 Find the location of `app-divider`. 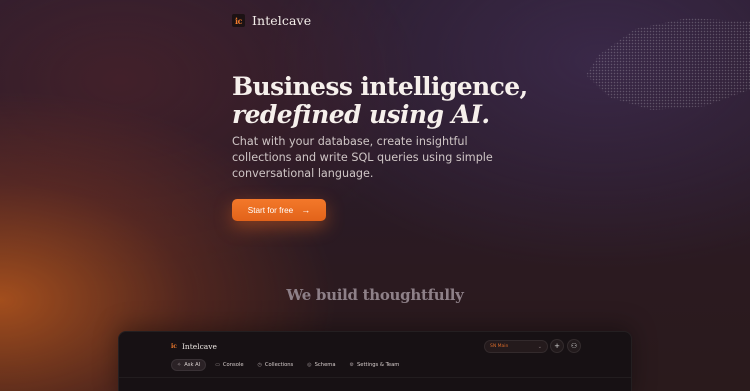

app-divider is located at coordinates (375, 377).